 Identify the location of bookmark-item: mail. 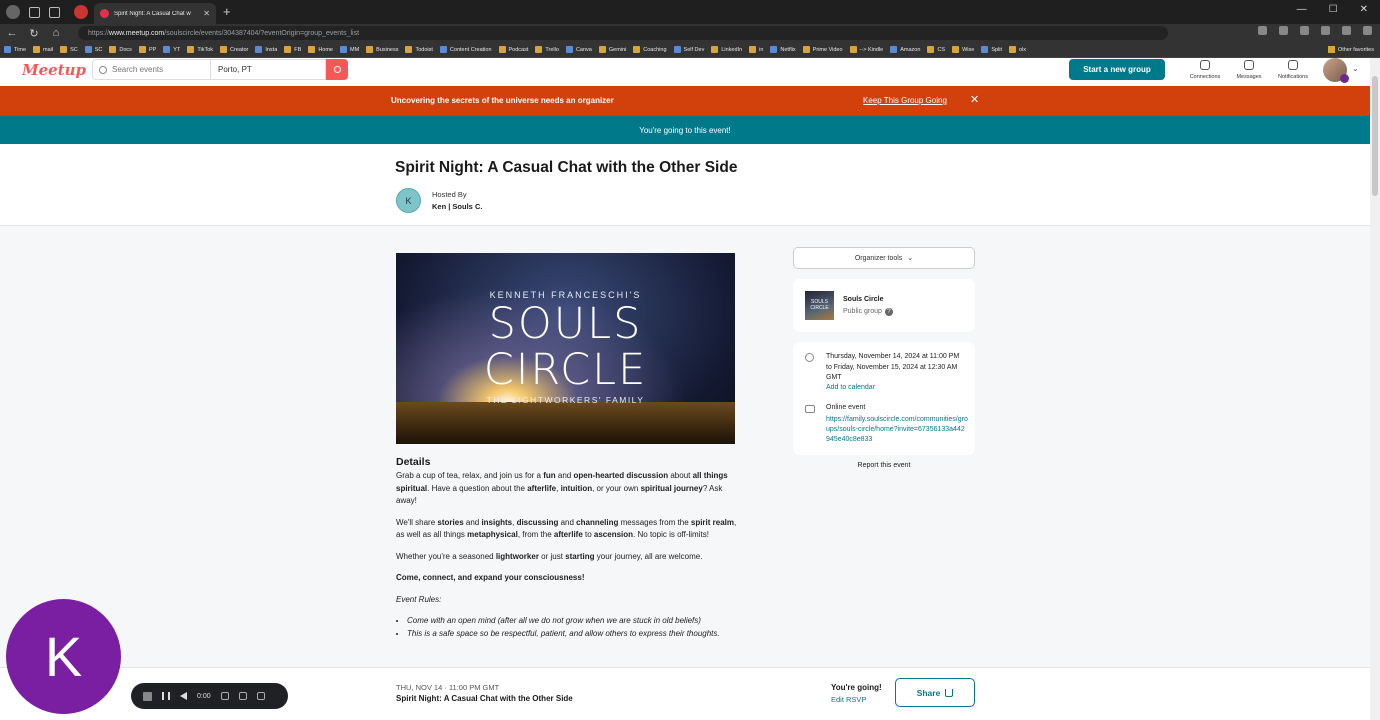
(43, 49).